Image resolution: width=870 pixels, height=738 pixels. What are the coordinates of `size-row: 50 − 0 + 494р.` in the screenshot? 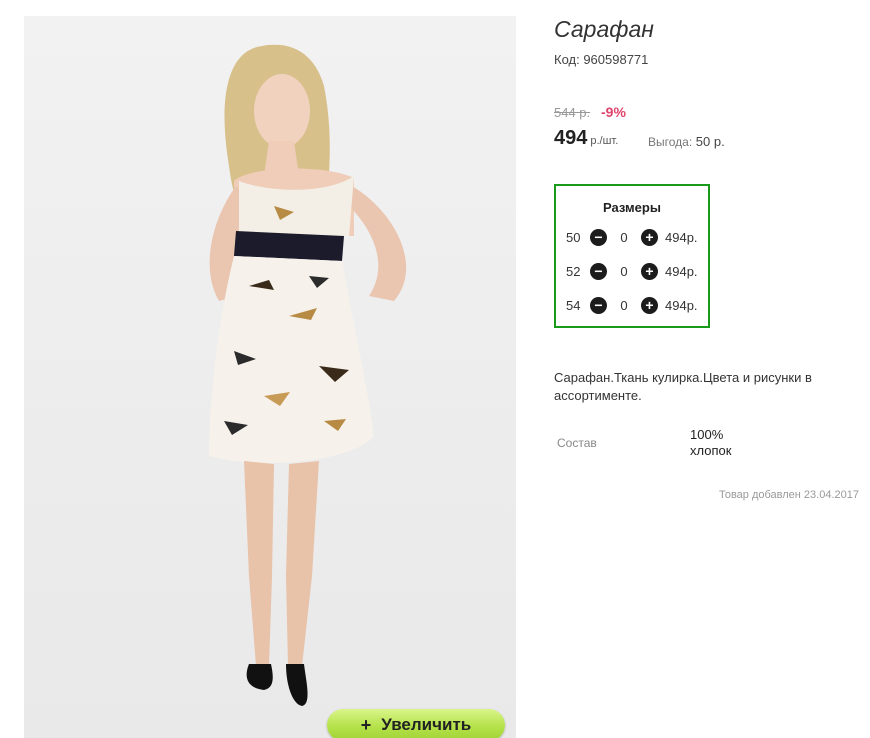 It's located at (632, 237).